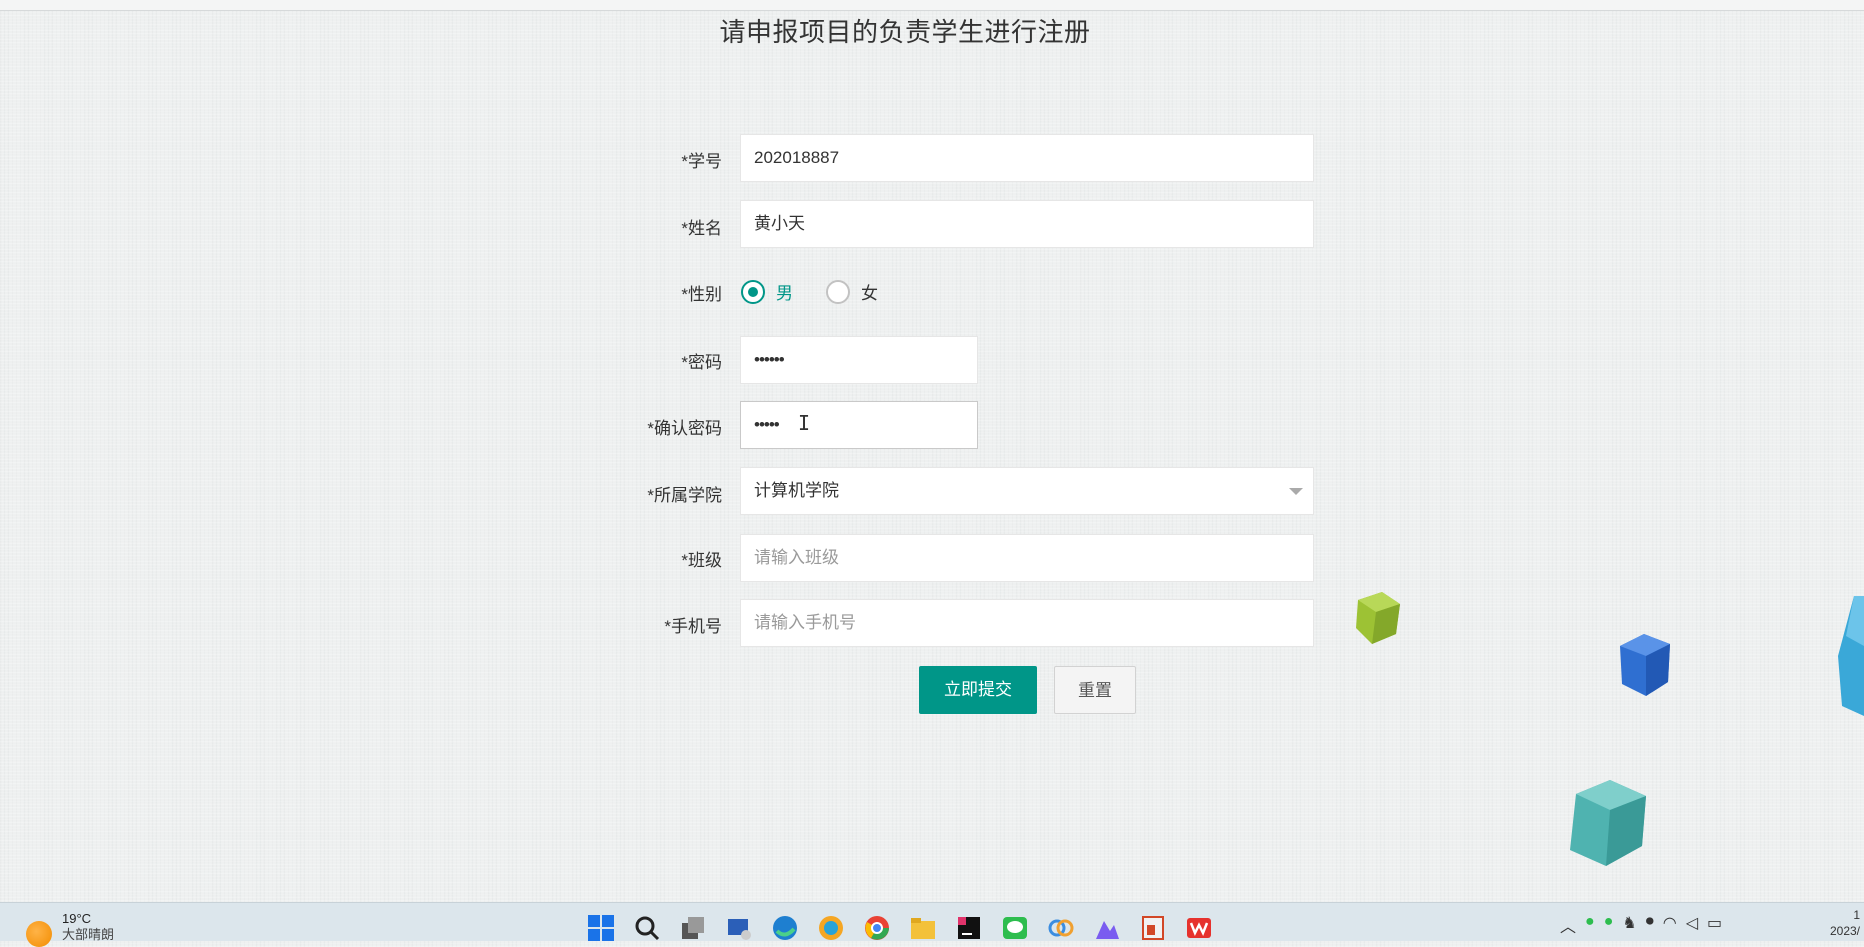 Image resolution: width=1864 pixels, height=947 pixels. I want to click on taskbar-apps, so click(900, 928).